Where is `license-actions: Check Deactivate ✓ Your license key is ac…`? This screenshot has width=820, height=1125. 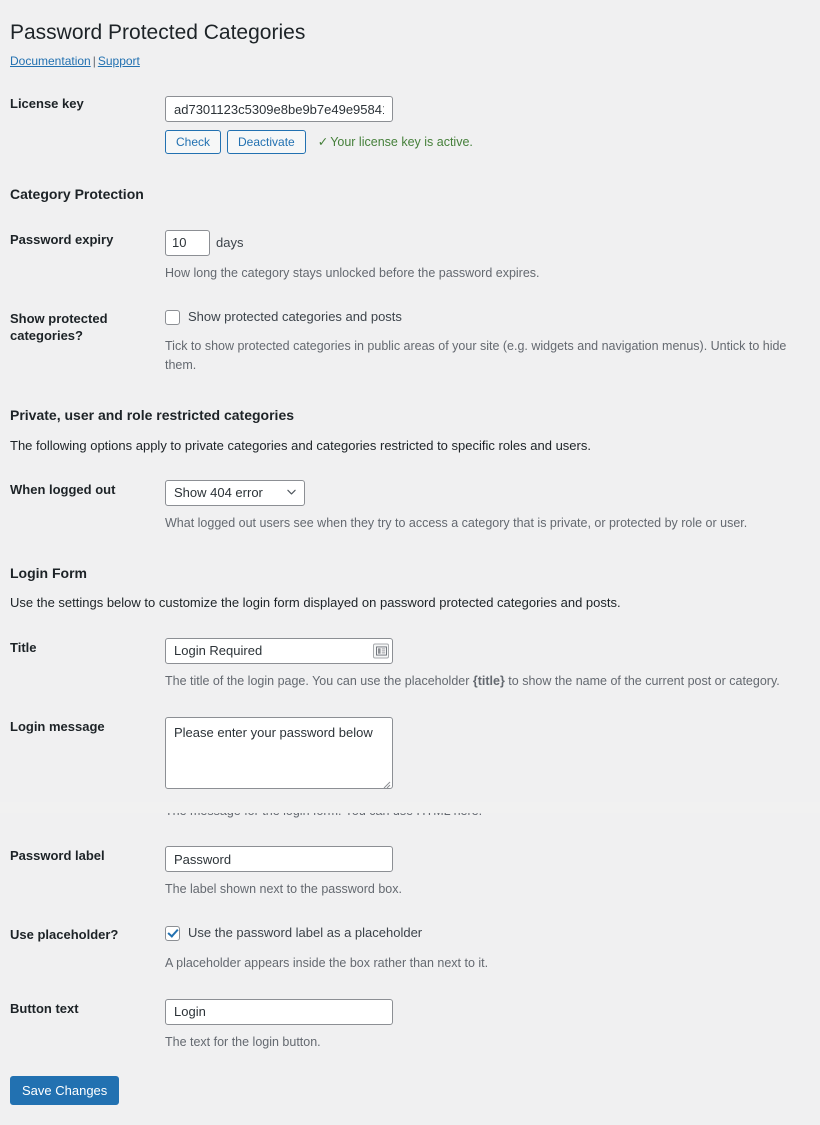
license-actions: Check Deactivate ✓ Your license key is ac… is located at coordinates (477, 142).